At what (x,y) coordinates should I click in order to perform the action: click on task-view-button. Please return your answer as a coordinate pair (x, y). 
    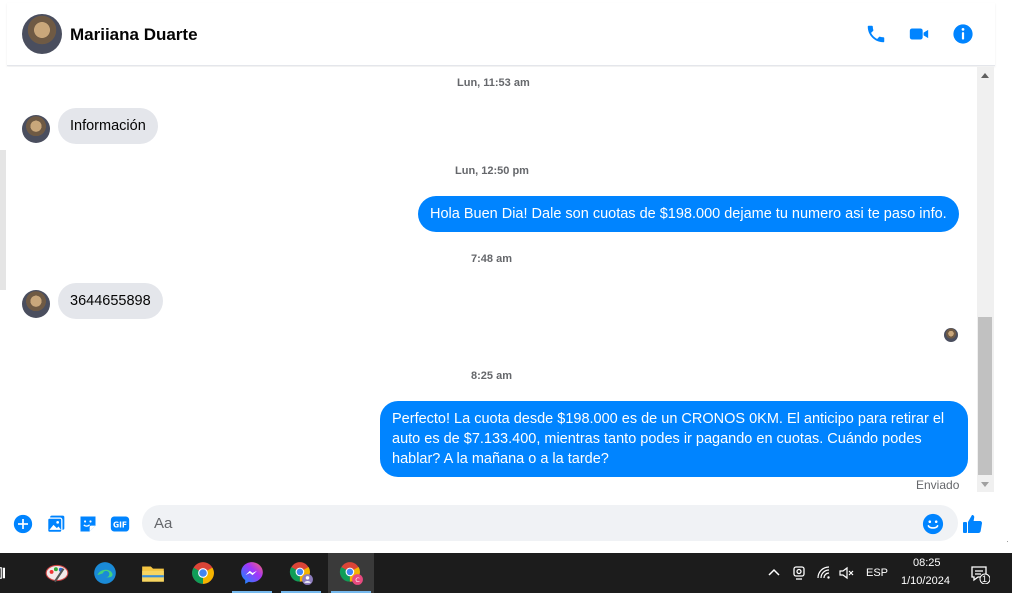
    Looking at the image, I should click on (7, 573).